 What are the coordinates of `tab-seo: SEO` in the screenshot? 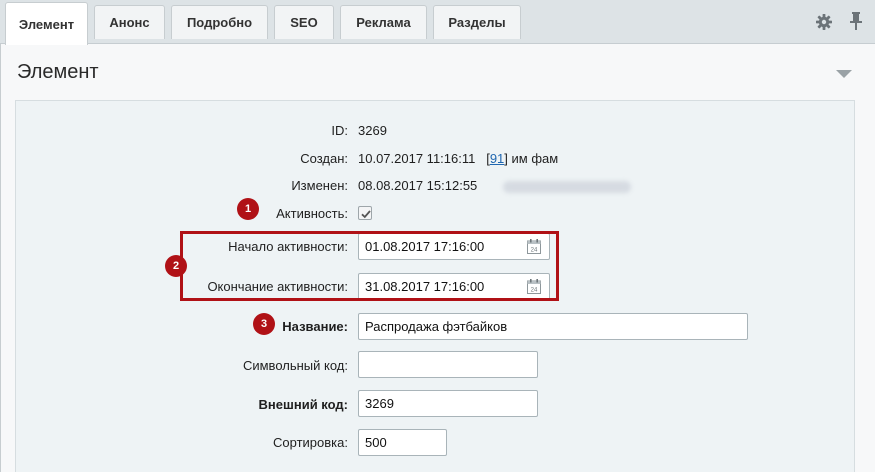 It's located at (304, 22).